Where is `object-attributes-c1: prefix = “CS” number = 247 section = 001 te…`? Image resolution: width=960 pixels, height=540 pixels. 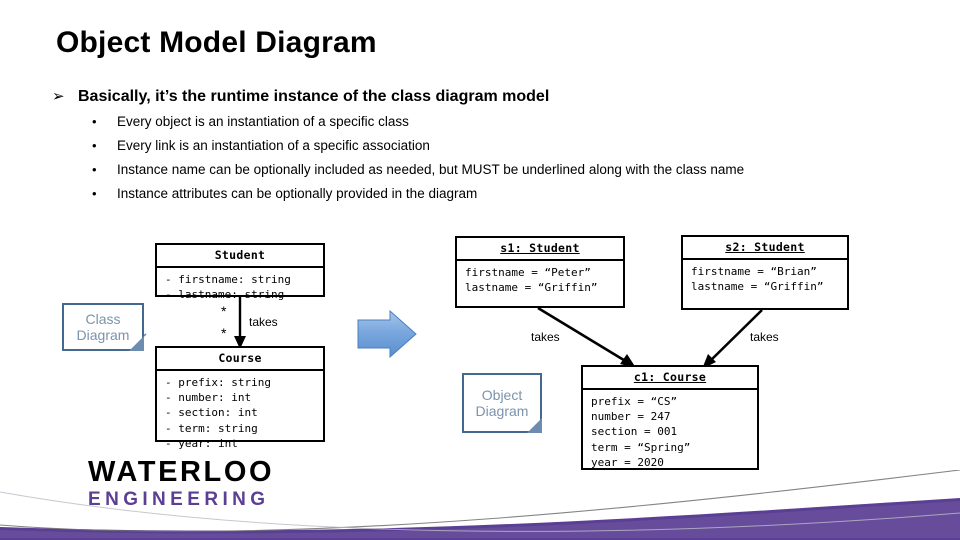 object-attributes-c1: prefix = “CS” number = 247 section = 001 te… is located at coordinates (641, 432).